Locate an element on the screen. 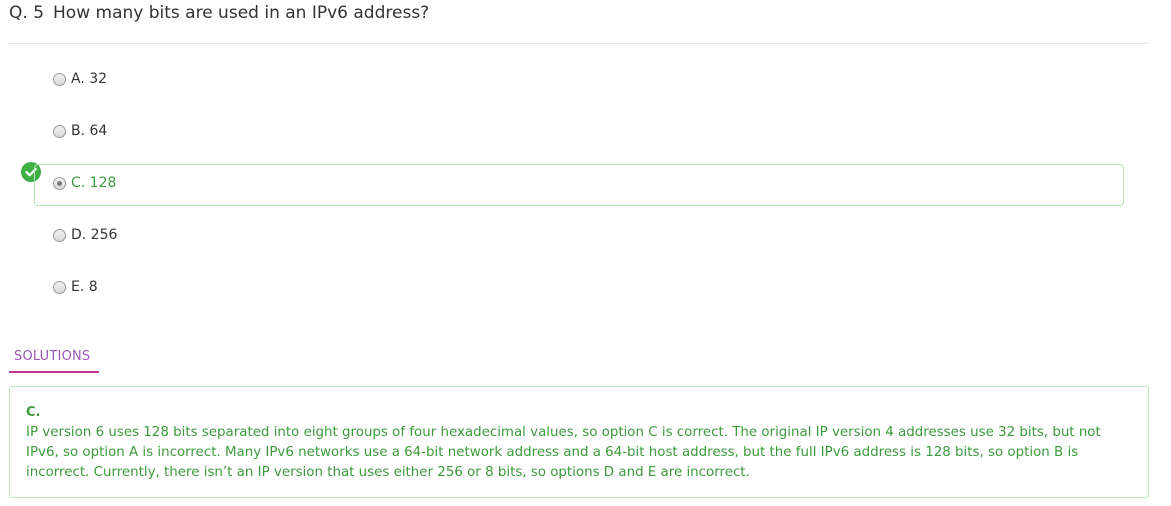  option-b-radio is located at coordinates (59, 131).